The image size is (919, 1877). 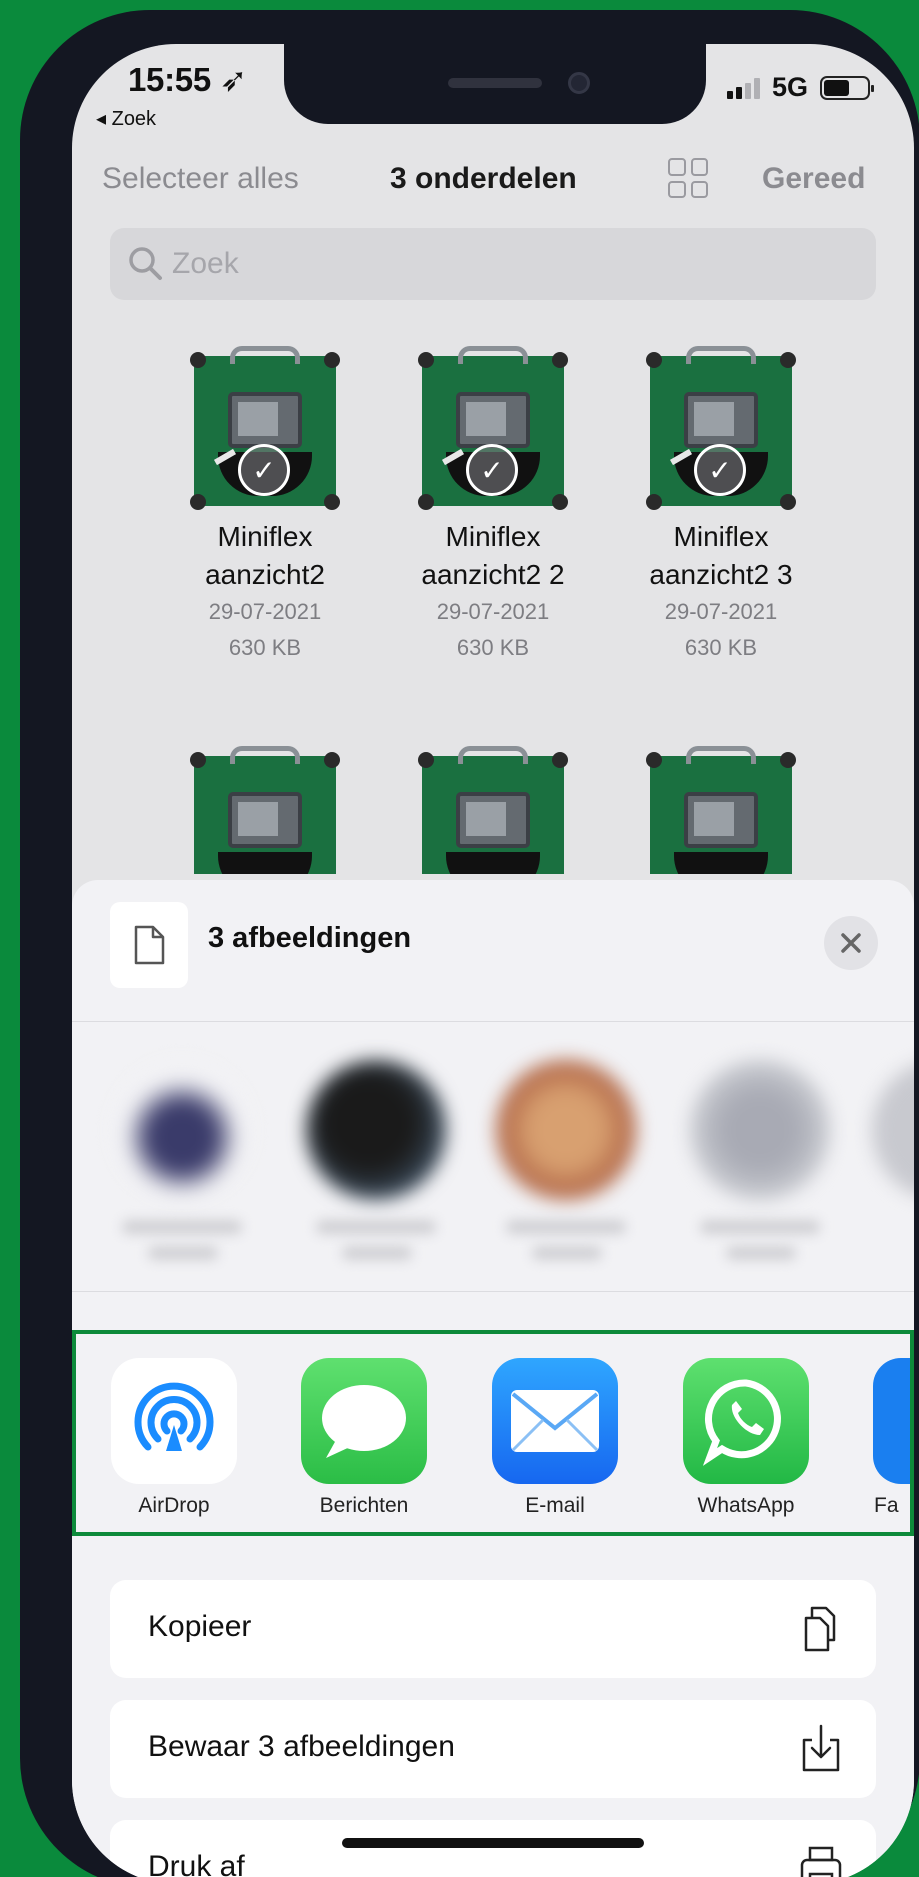 I want to click on speaker, so click(x=495, y=83).